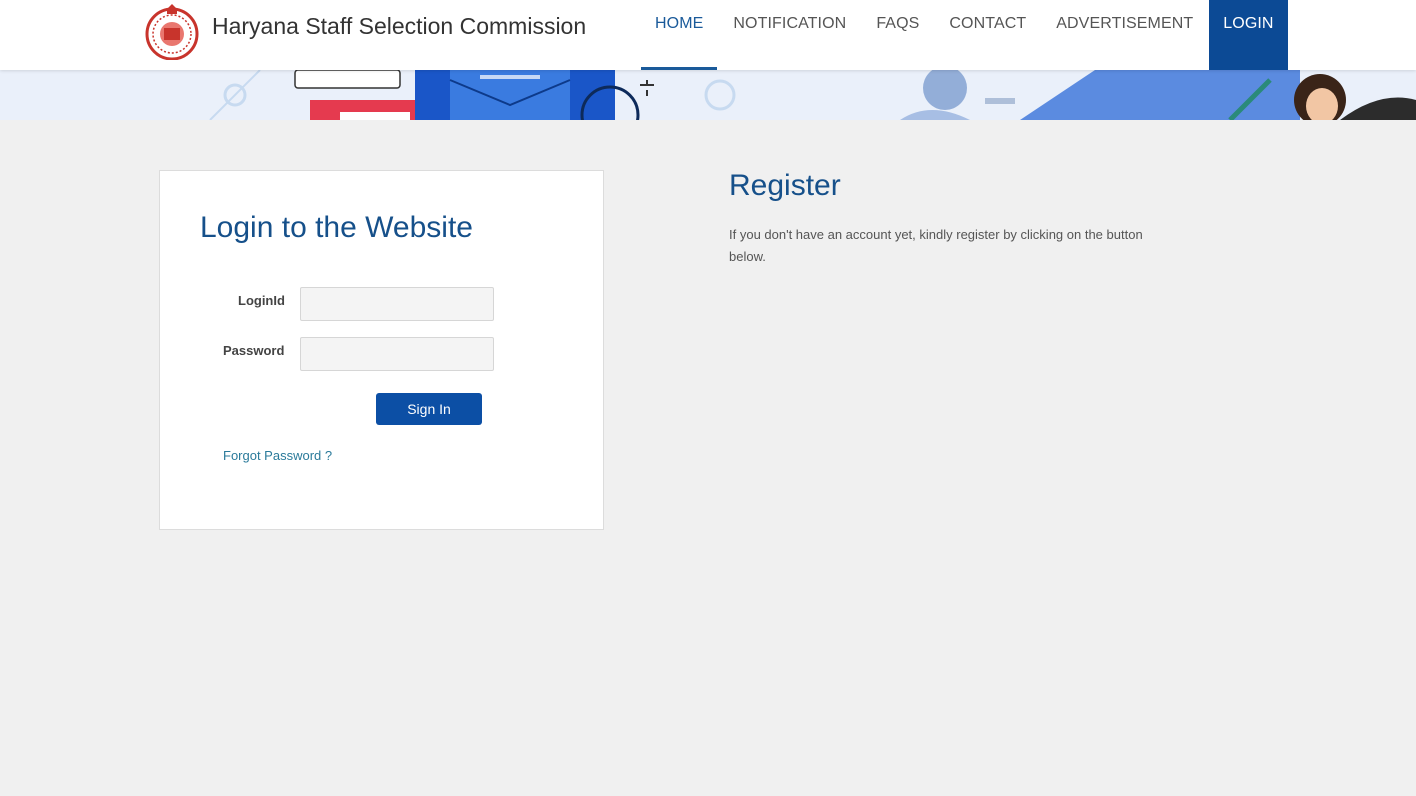 This screenshot has width=1416, height=796. What do you see at coordinates (1248, 35) in the screenshot?
I see `nav-login: LOGIN` at bounding box center [1248, 35].